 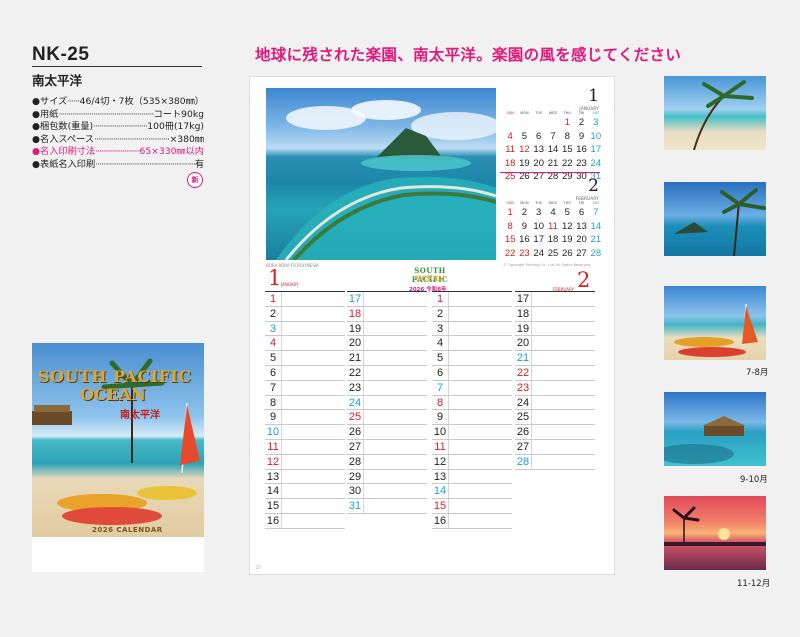 What do you see at coordinates (567, 203) in the screenshot?
I see `dow-label: THU` at bounding box center [567, 203].